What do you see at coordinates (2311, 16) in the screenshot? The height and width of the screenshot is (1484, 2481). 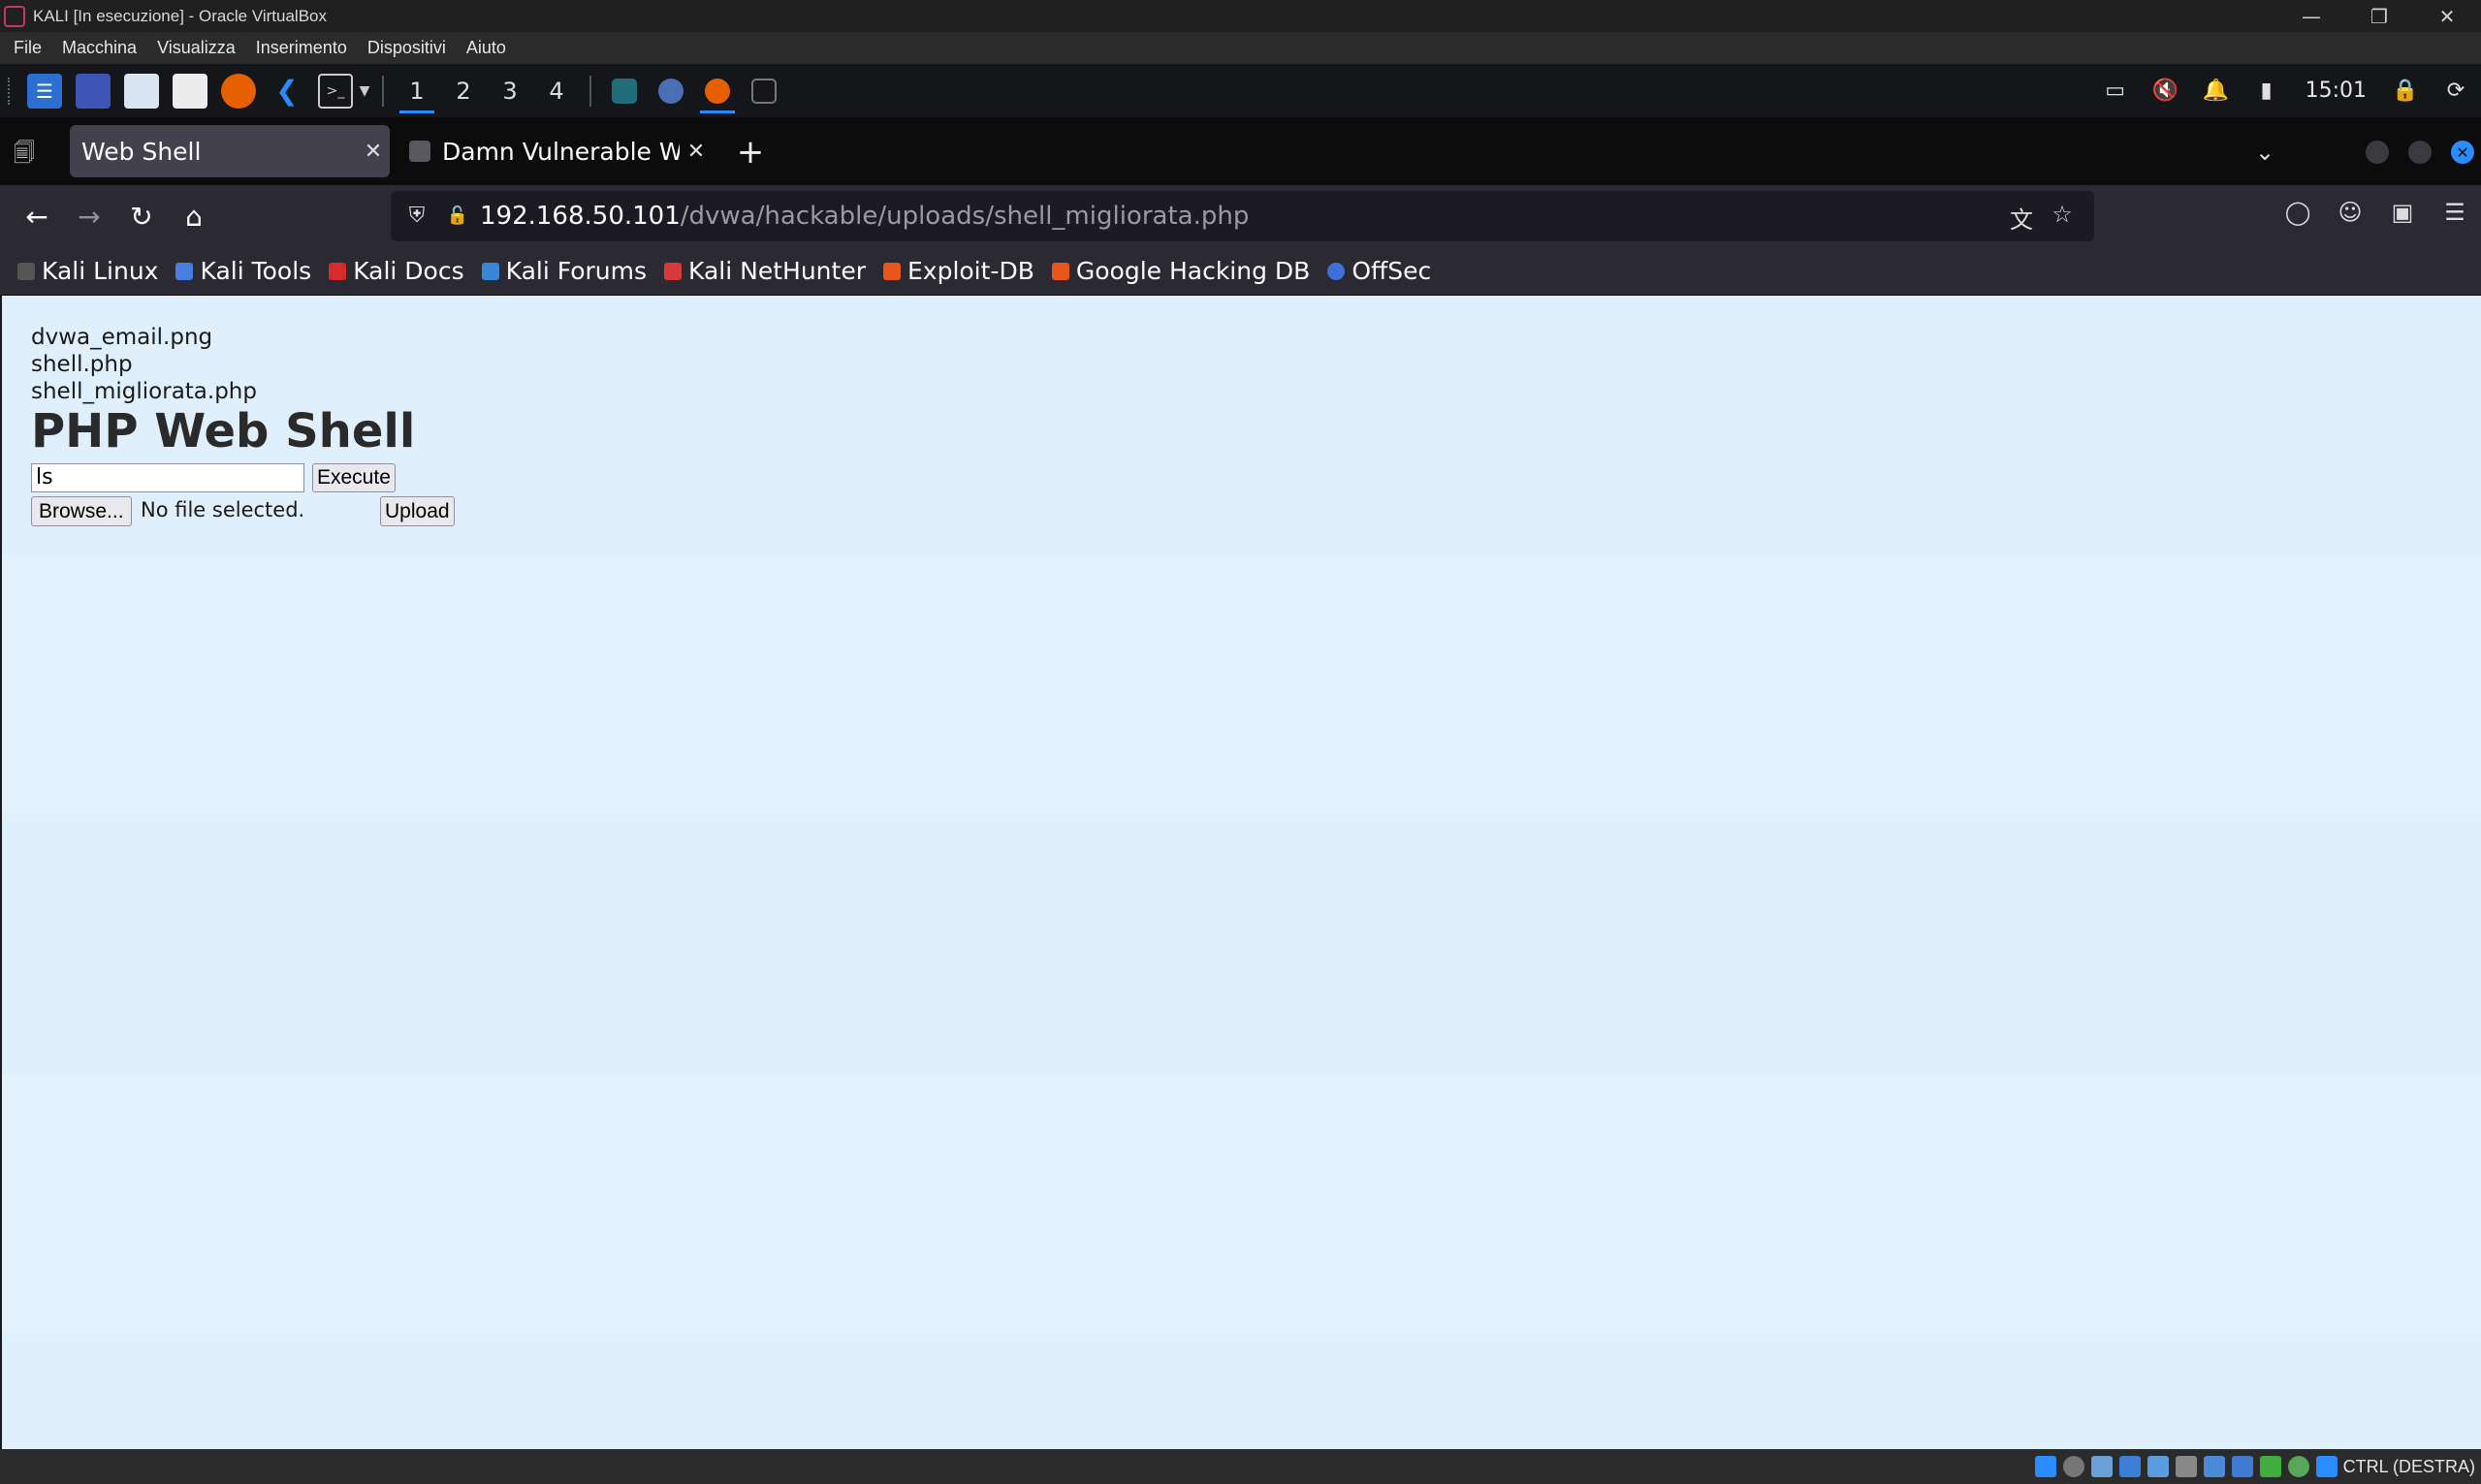 I see `minimize-window-button: —` at bounding box center [2311, 16].